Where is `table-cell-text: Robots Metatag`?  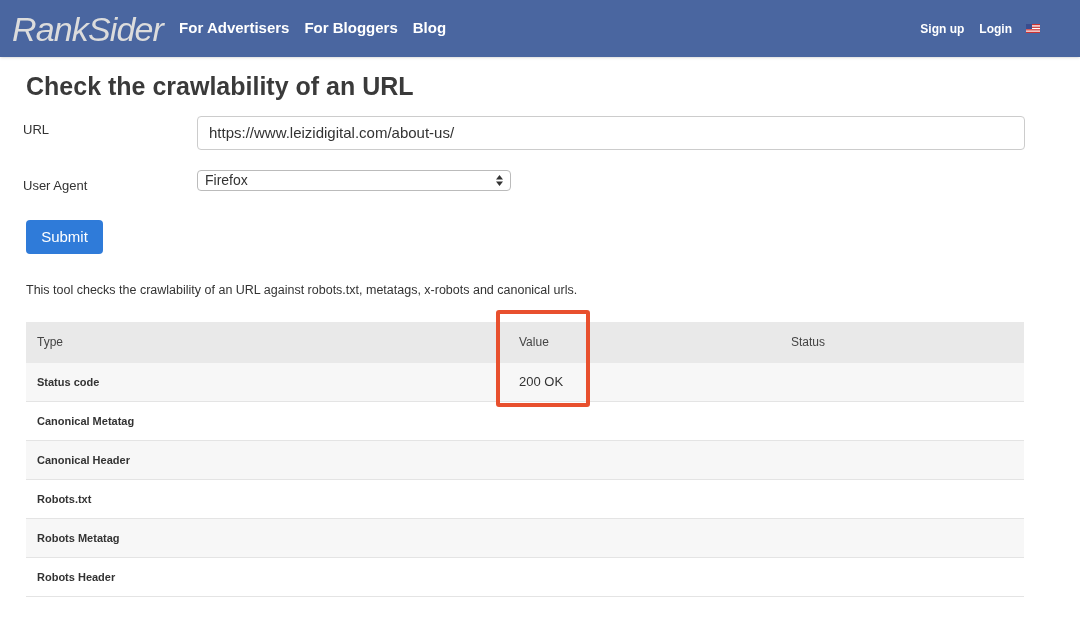
table-cell-text: Robots Metatag is located at coordinates (78, 538).